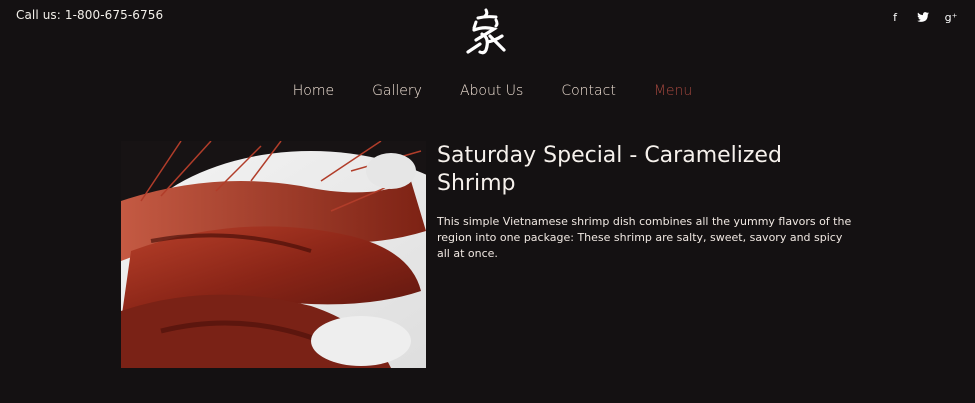 The image size is (975, 403). I want to click on main-nav: Home Gallery About Us Contact Menu, so click(487, 91).